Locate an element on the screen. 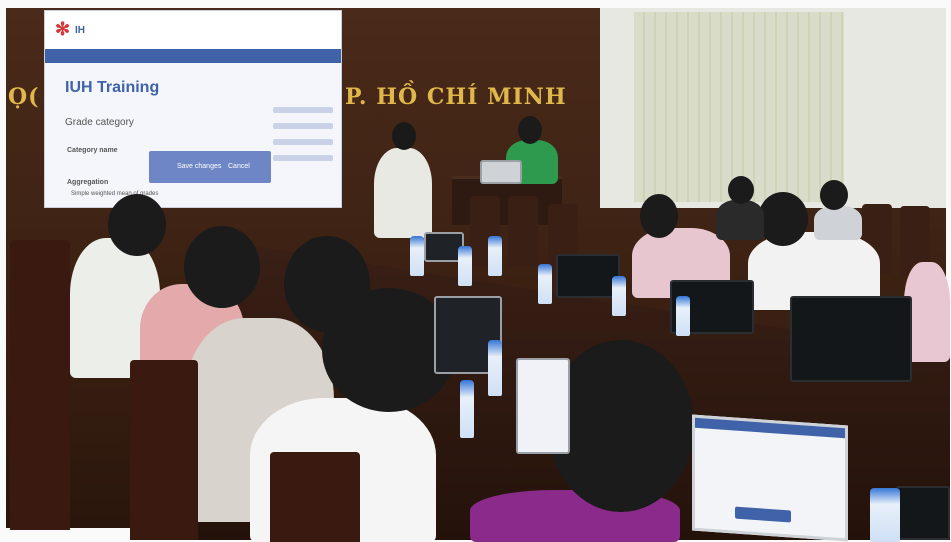 This screenshot has height=542, width=951. laptop-open is located at coordinates (543, 406).